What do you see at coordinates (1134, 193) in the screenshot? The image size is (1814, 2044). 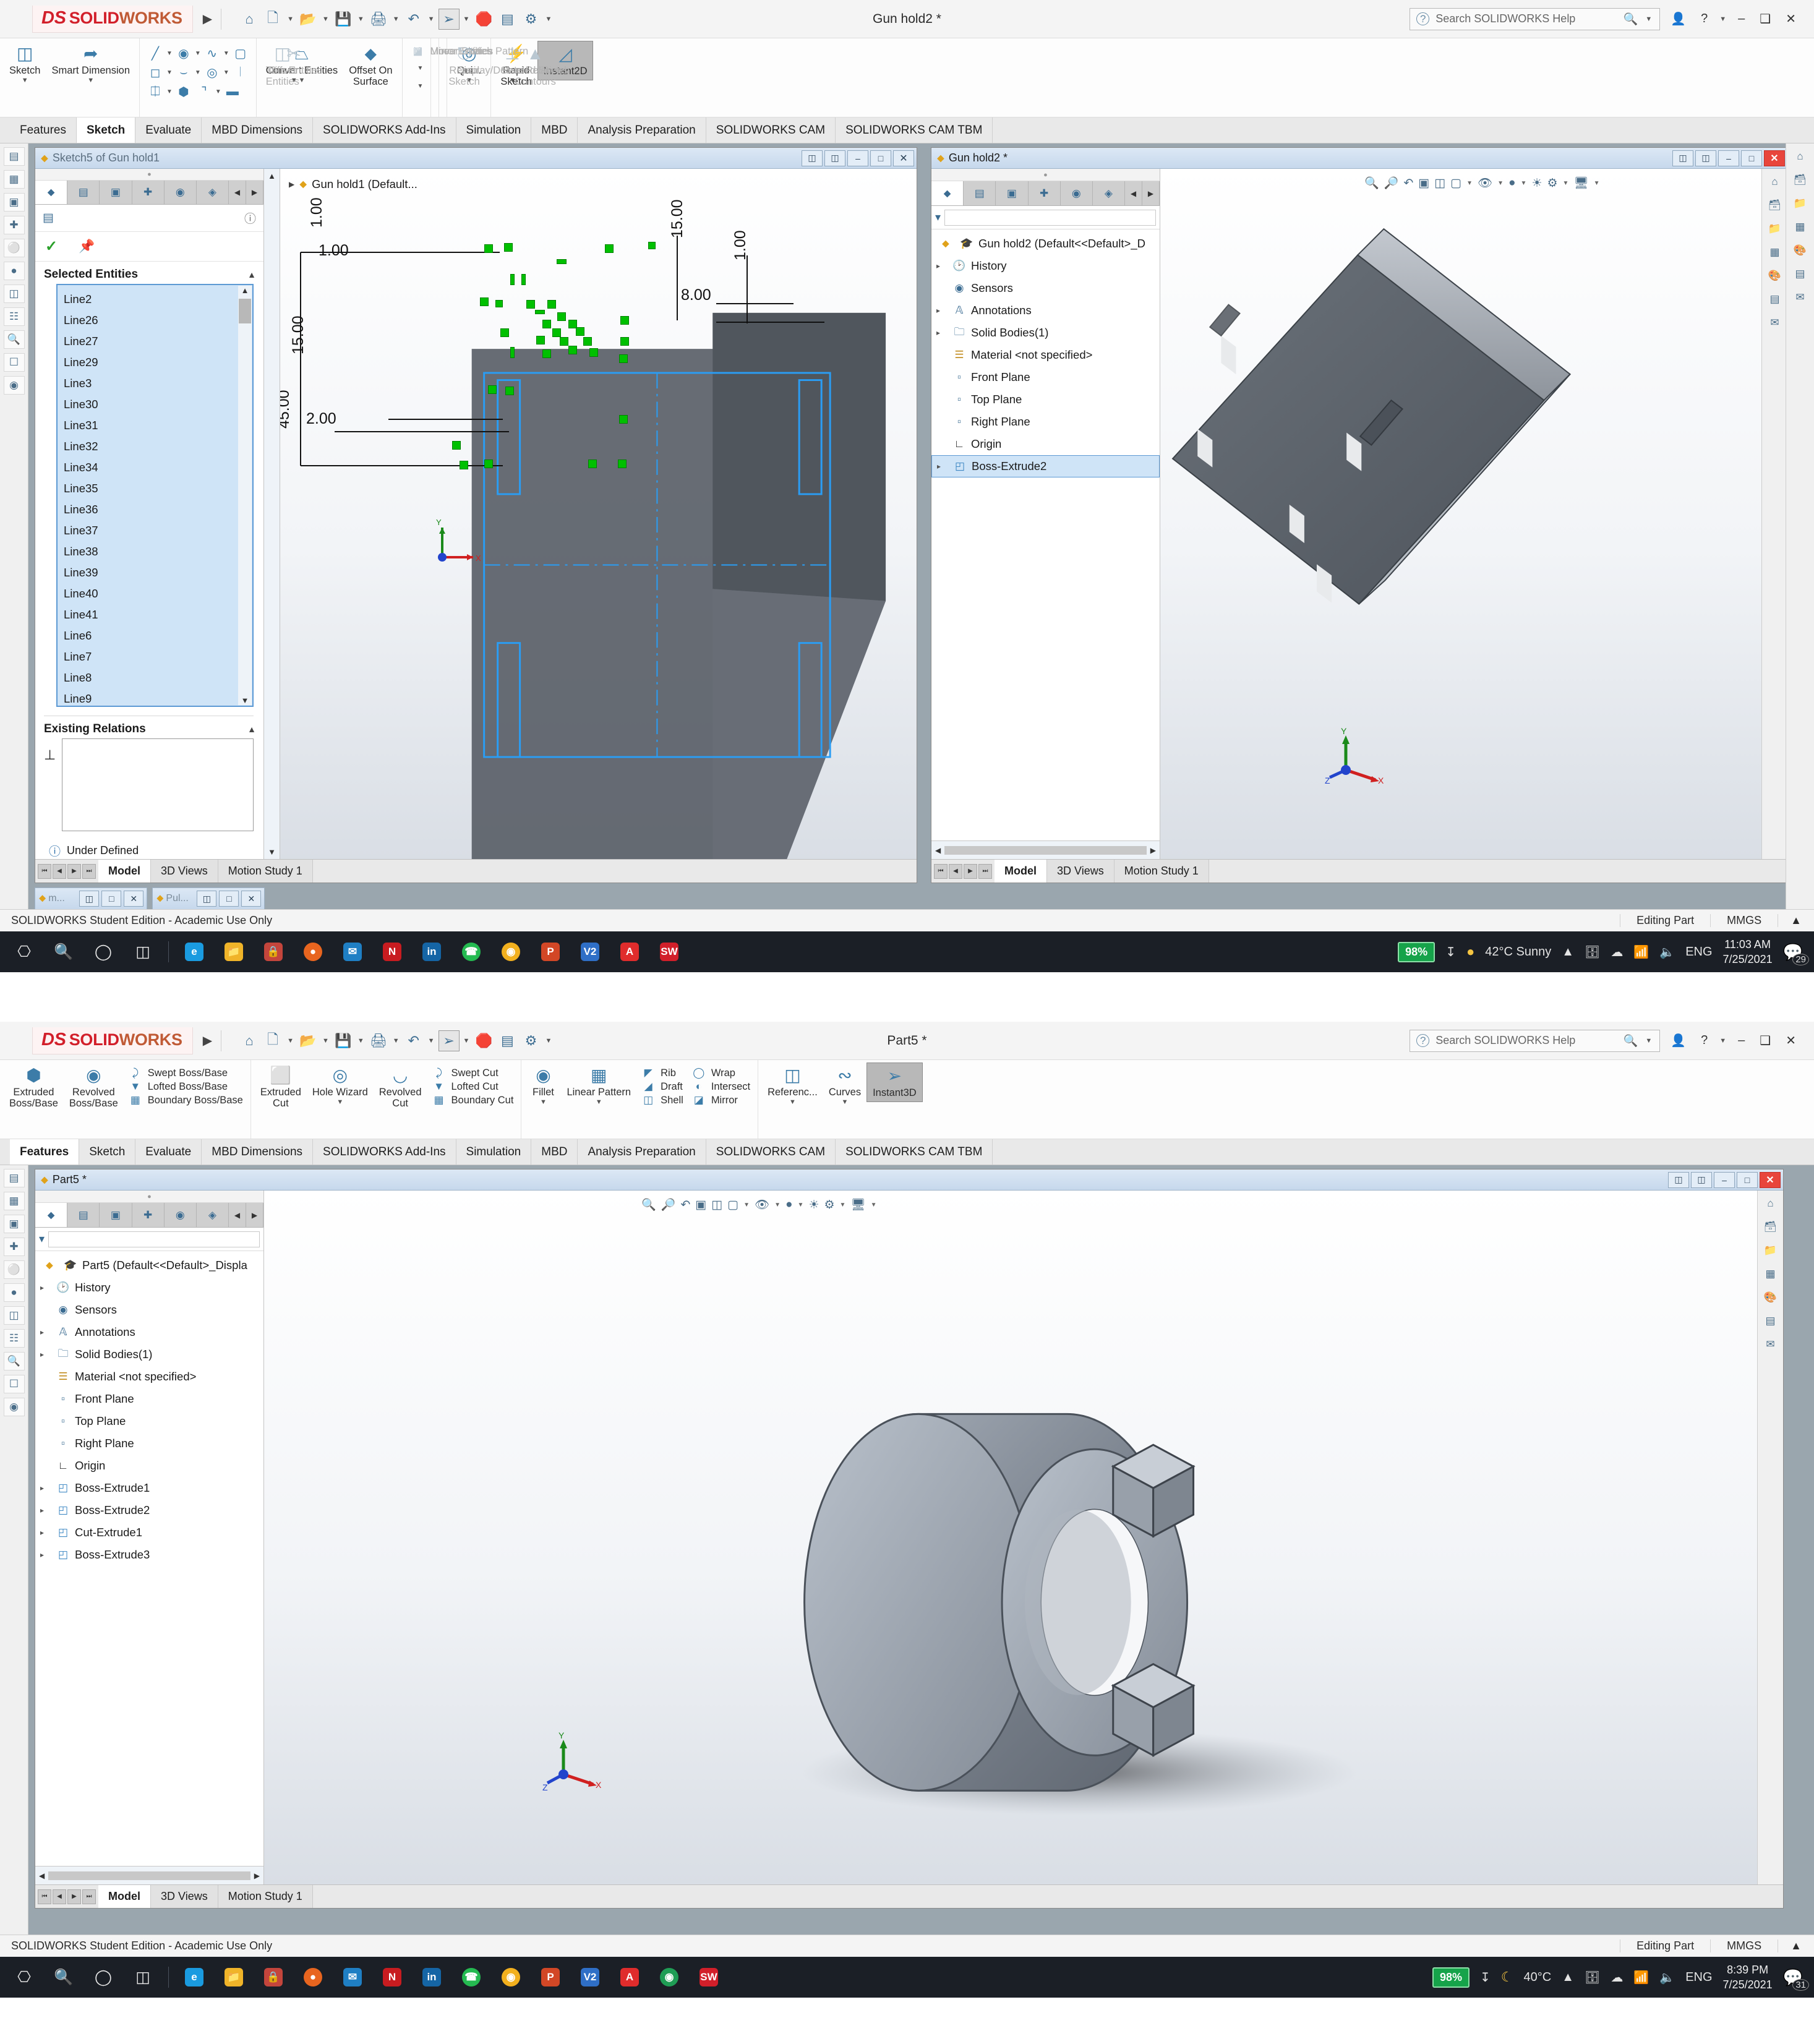 I see `panel-tab-prev-button: ◀` at bounding box center [1134, 193].